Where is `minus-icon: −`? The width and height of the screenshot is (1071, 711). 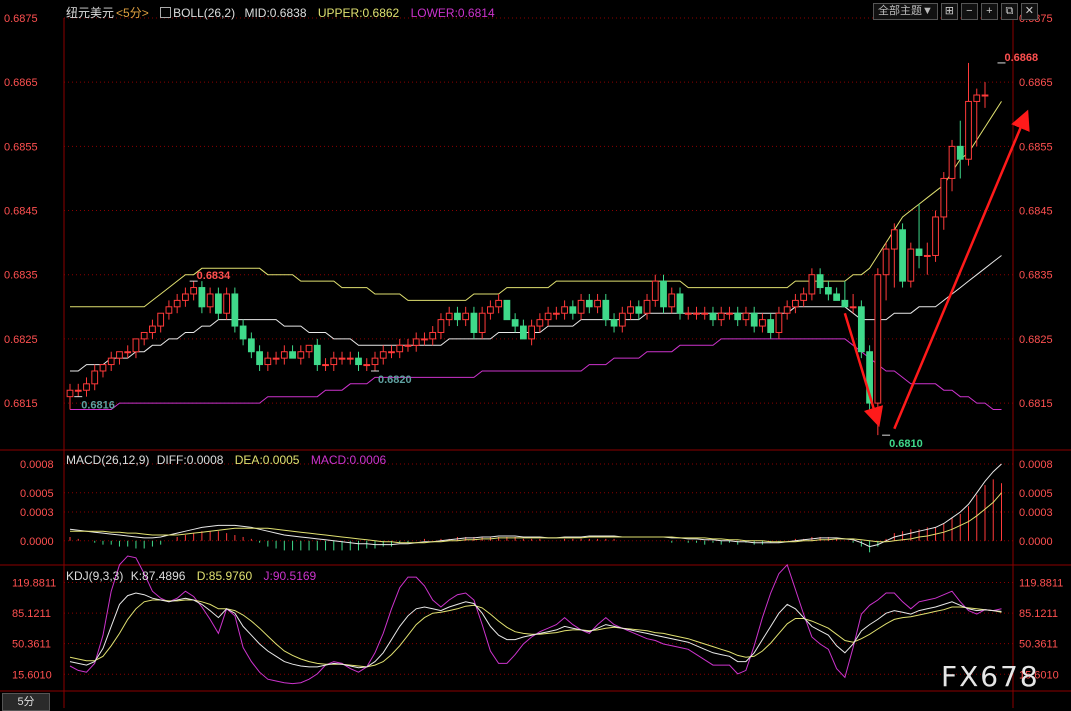
minus-icon: − is located at coordinates (969, 11).